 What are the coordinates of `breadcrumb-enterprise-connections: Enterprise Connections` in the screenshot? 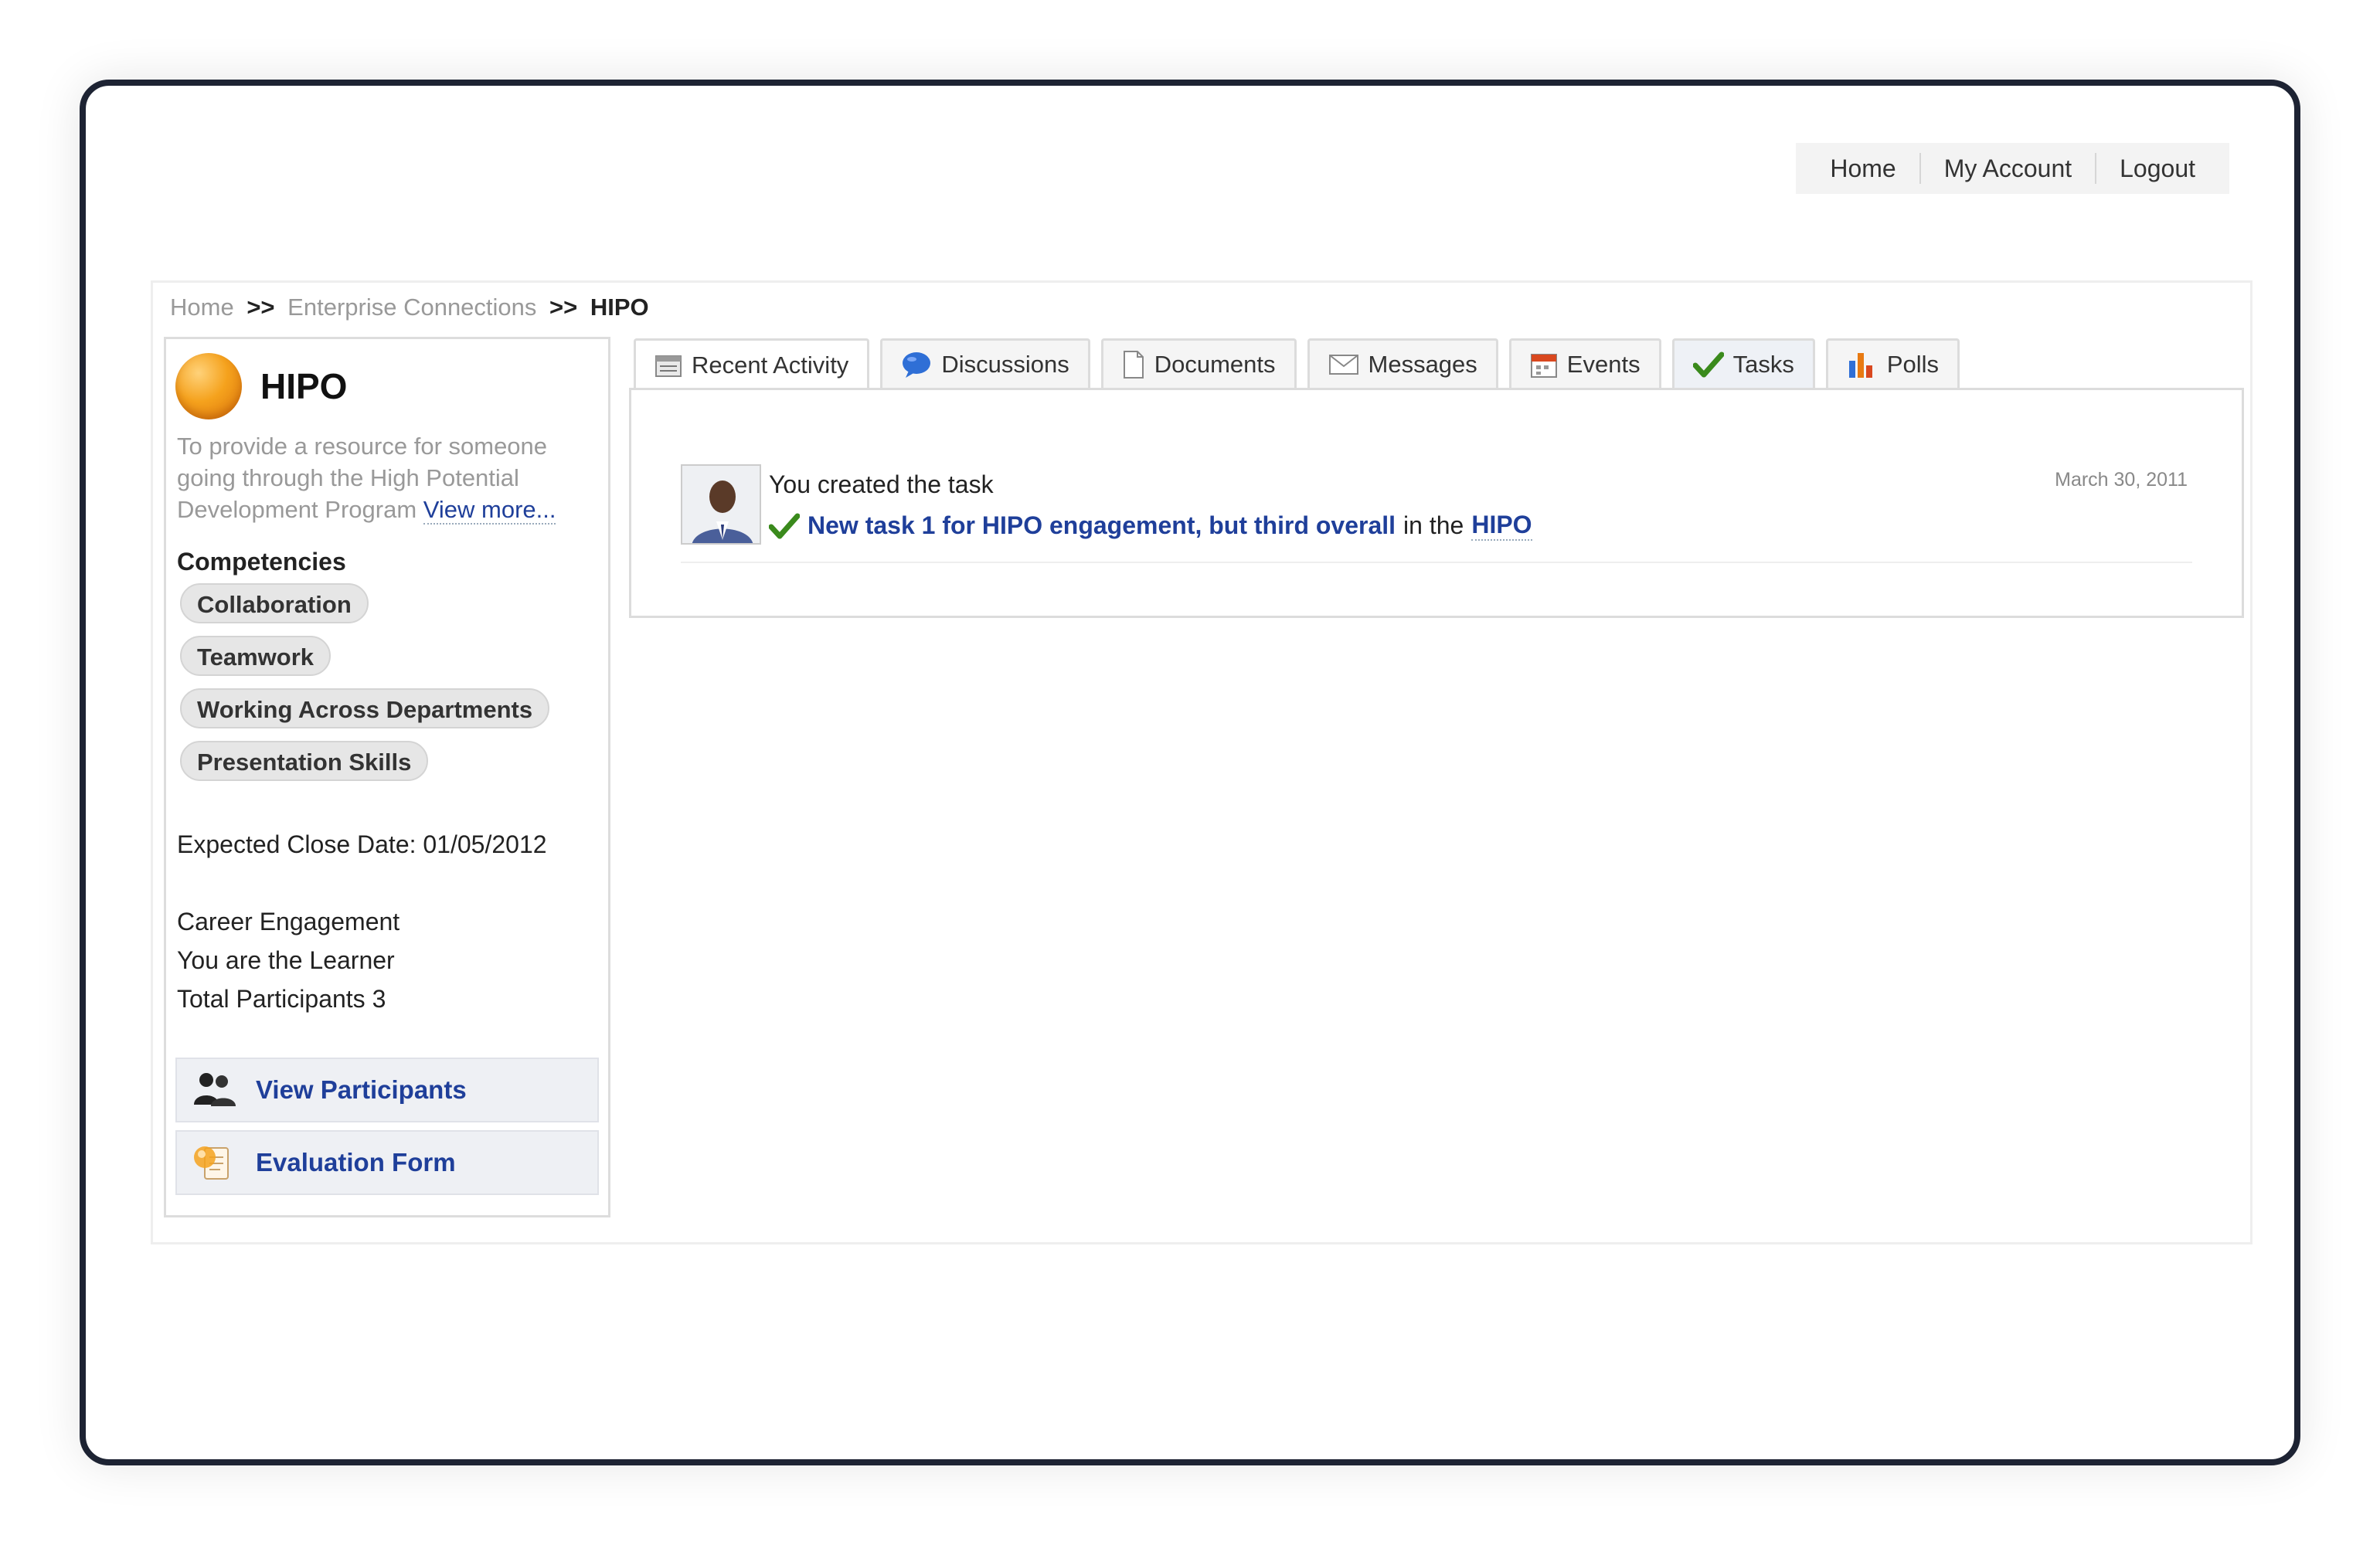 It's located at (411, 307).